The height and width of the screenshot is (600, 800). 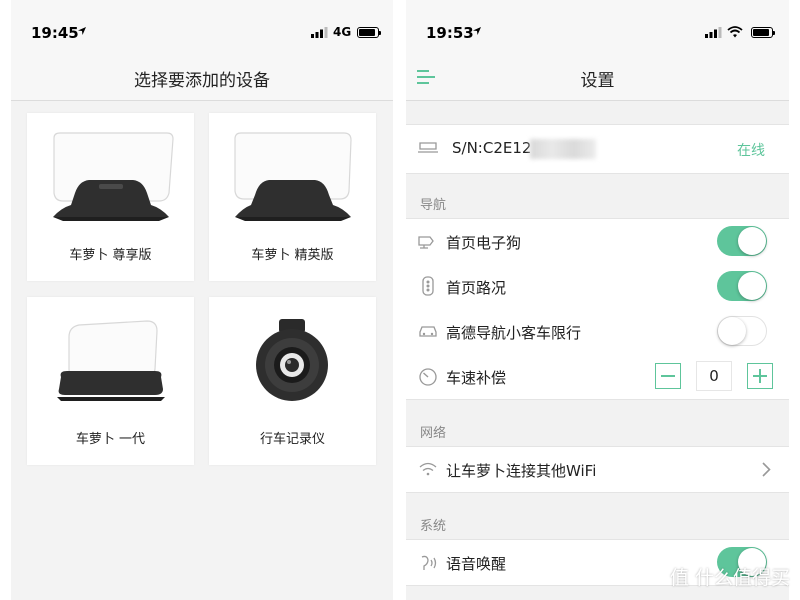 I want to click on status-bar: 19:53, so click(x=597, y=27).